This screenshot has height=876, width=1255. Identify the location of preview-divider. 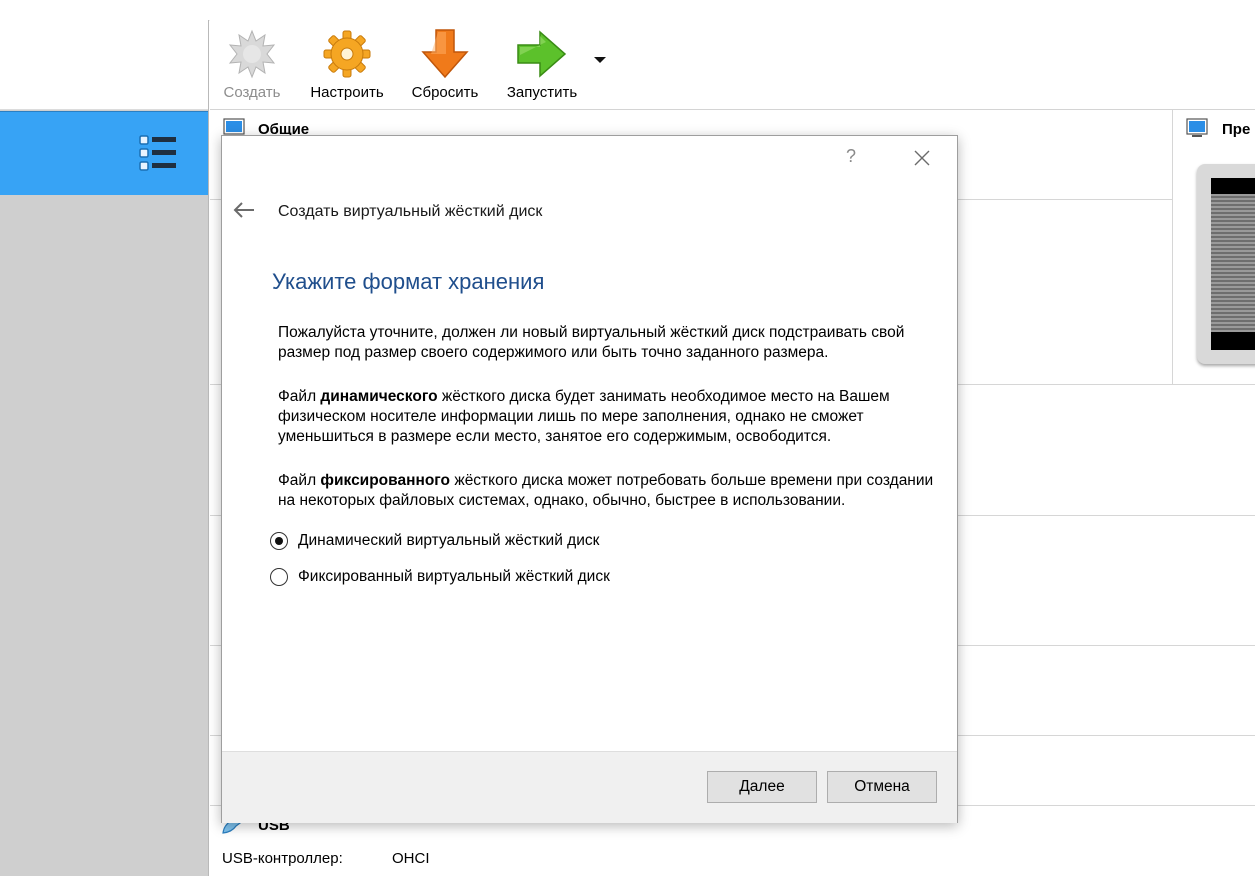
(1172, 247).